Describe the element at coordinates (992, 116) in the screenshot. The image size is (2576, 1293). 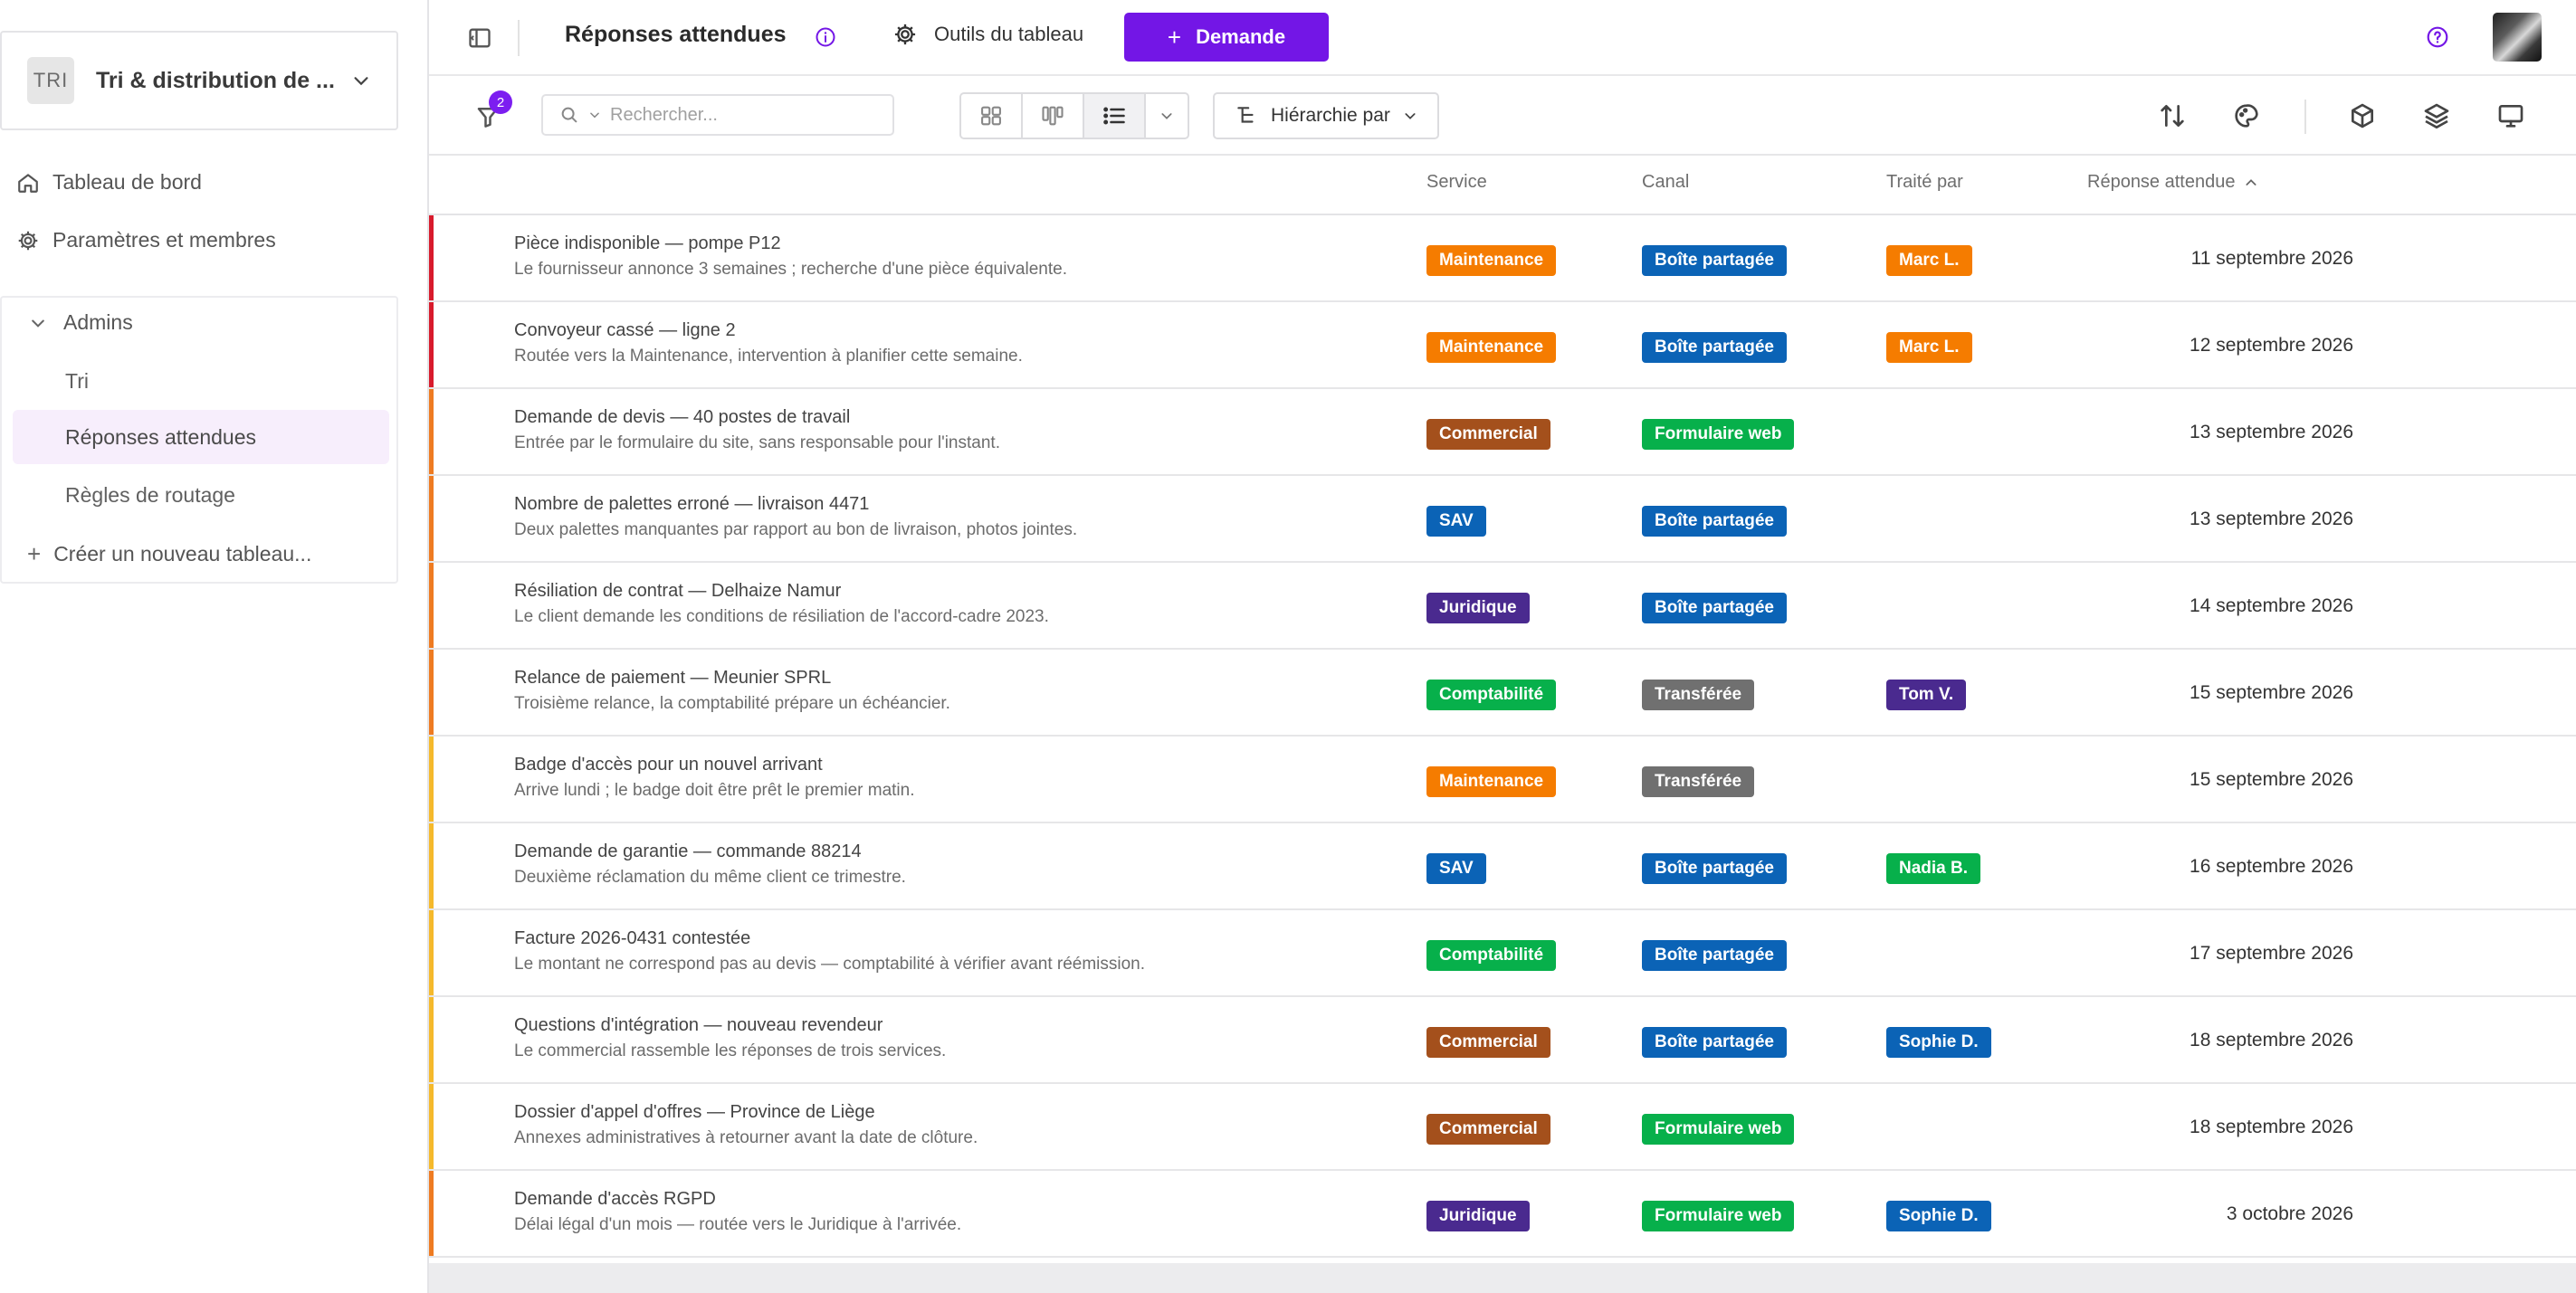
I see `view-grid-button` at that location.